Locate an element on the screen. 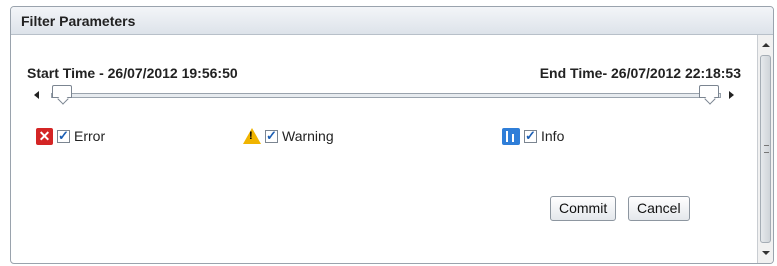 The height and width of the screenshot is (266, 777). scroll-down-arrow-icon is located at coordinates (766, 253).